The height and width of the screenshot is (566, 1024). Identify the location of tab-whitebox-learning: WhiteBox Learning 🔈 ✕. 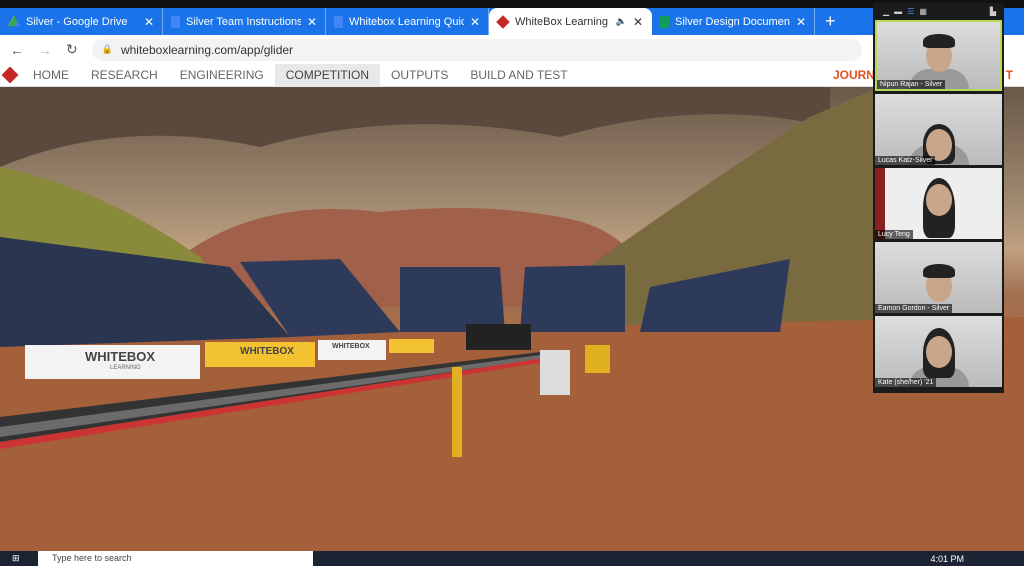
(570, 21).